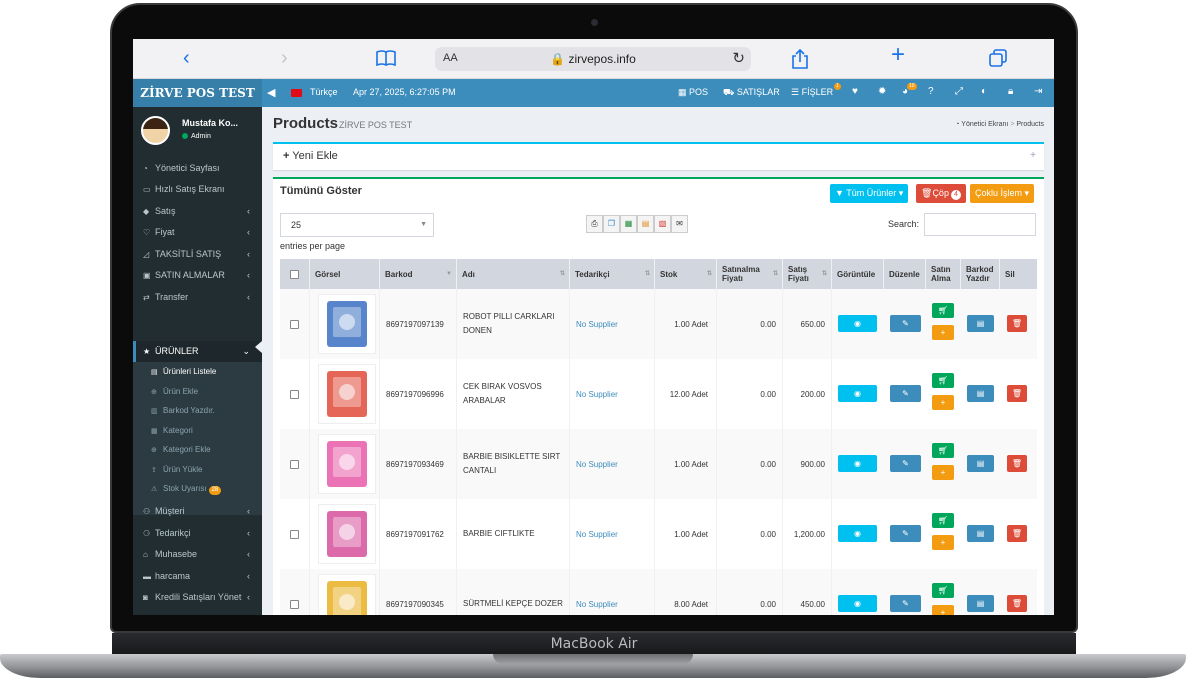 The width and height of the screenshot is (1186, 681). I want to click on sidebar-item-transfer: ⇄ Transfer ‹, so click(197, 297).